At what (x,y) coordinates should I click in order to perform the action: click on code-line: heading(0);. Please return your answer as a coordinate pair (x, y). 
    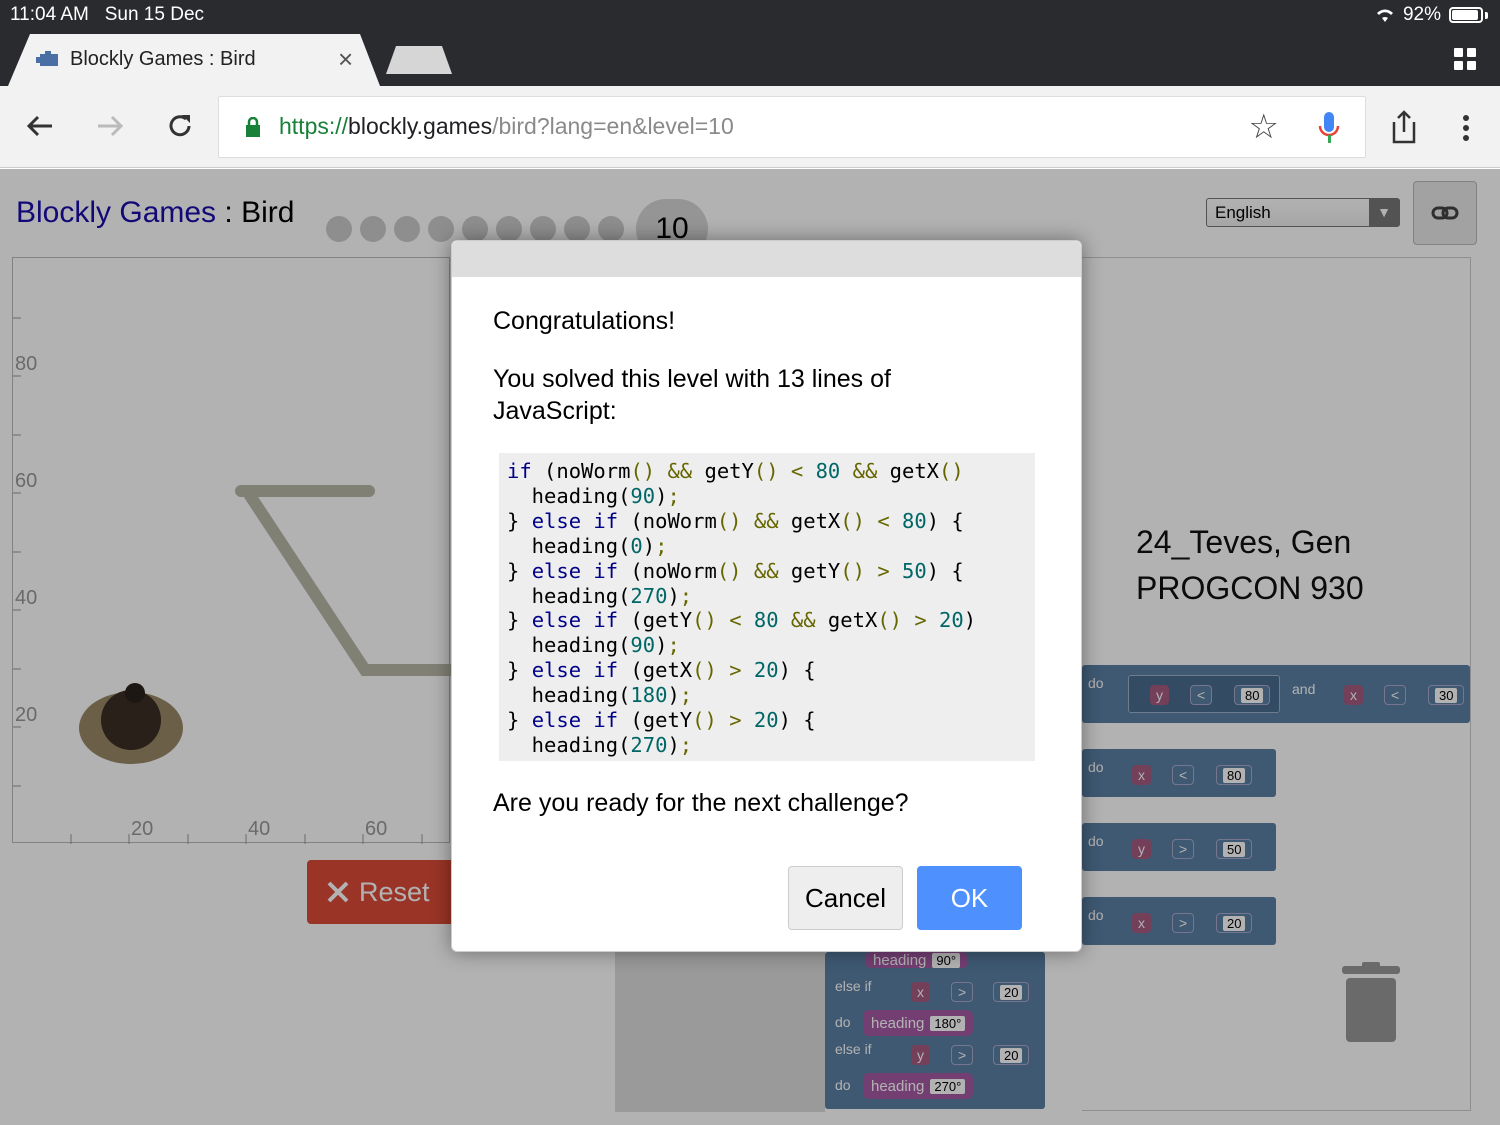
    Looking at the image, I should click on (587, 545).